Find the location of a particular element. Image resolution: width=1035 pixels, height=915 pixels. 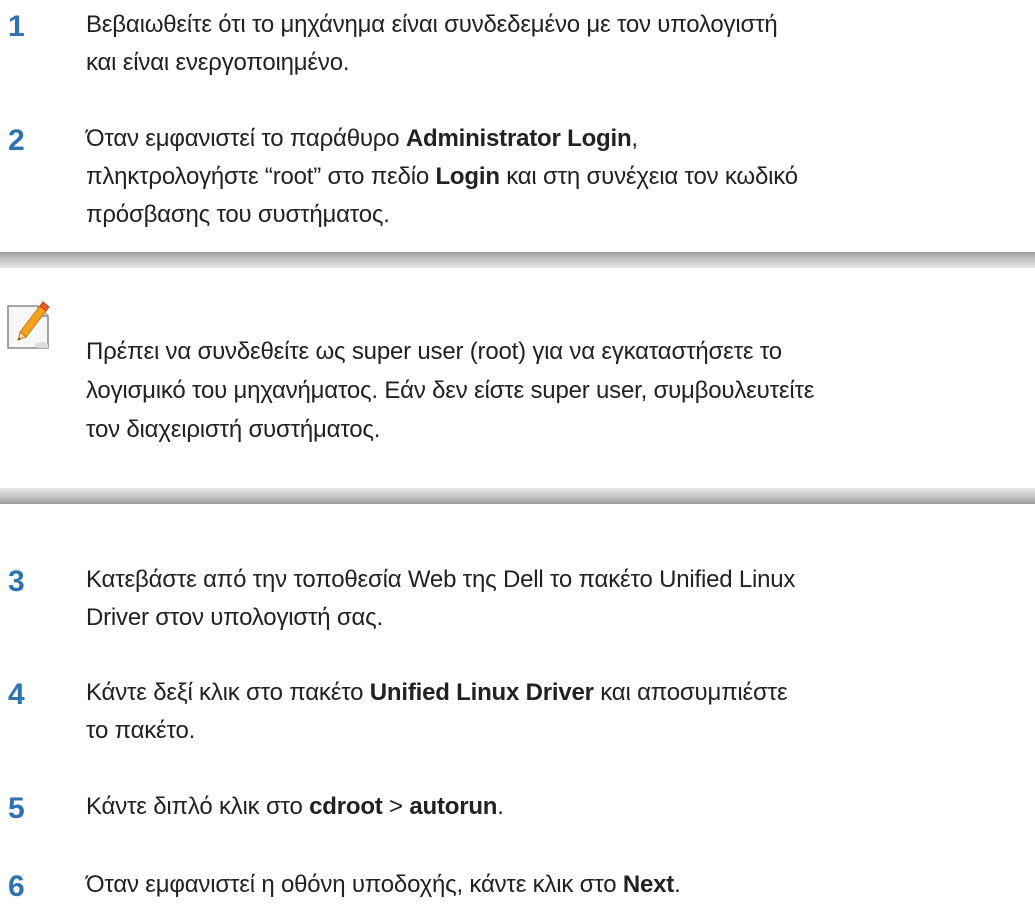

note-pencil-icon is located at coordinates (28, 325).